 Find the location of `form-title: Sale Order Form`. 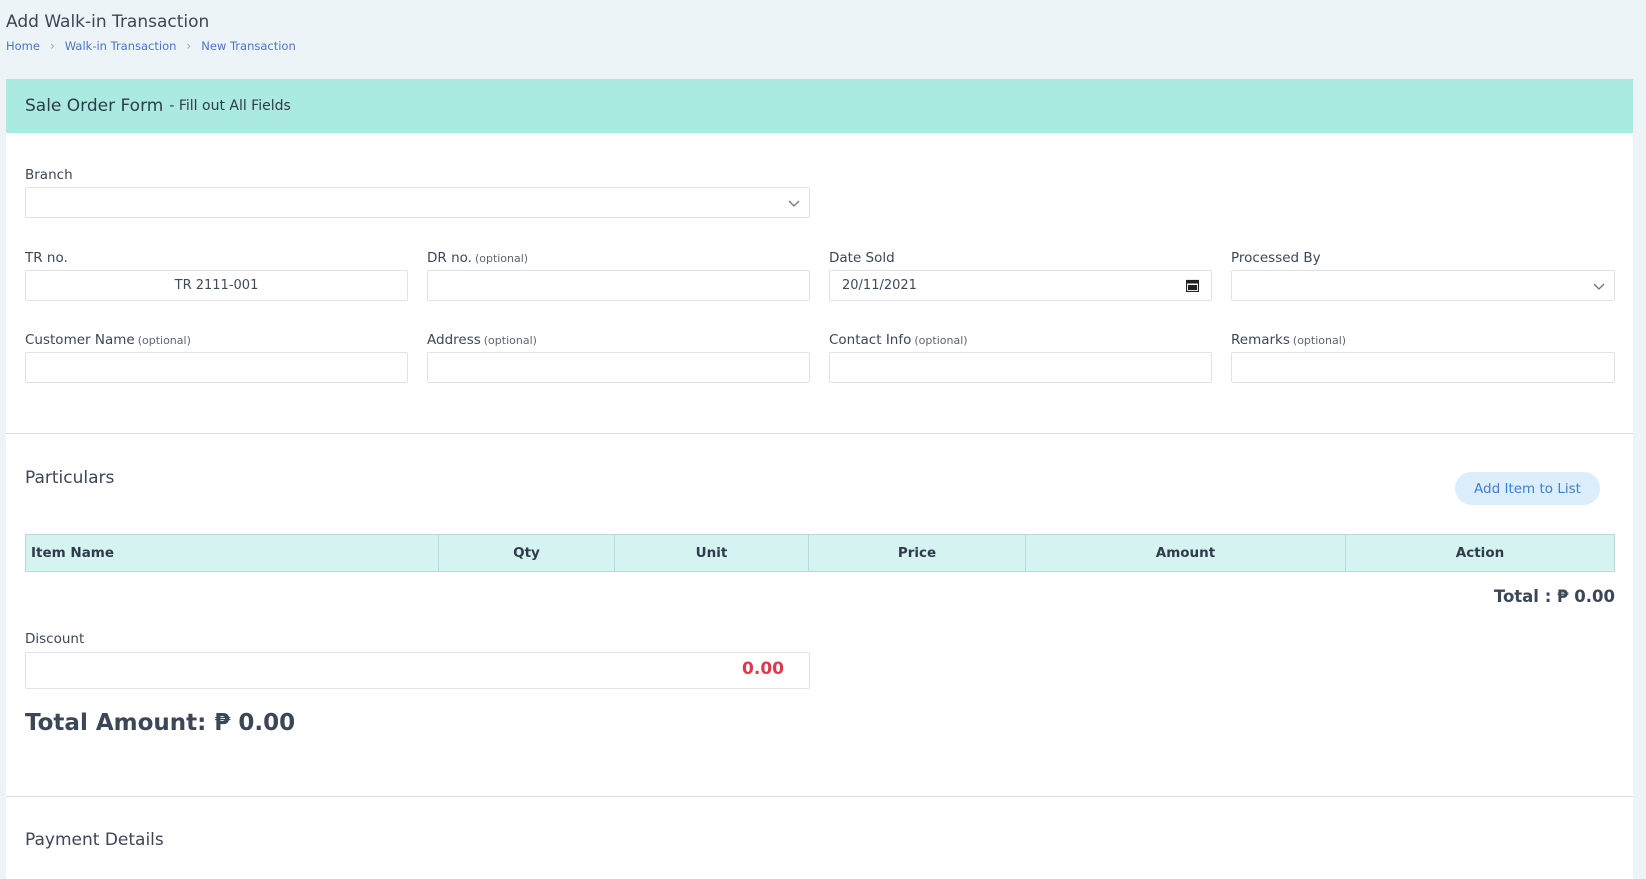

form-title: Sale Order Form is located at coordinates (94, 106).